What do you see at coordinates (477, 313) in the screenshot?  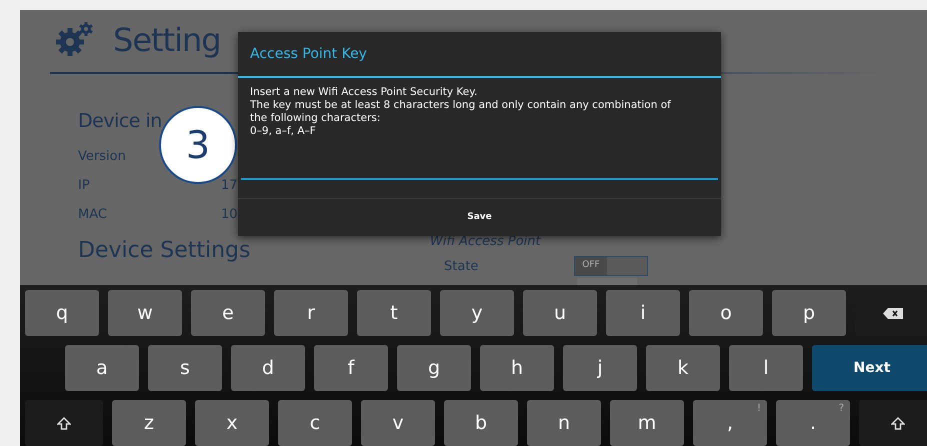 I see `keyboard-key: y` at bounding box center [477, 313].